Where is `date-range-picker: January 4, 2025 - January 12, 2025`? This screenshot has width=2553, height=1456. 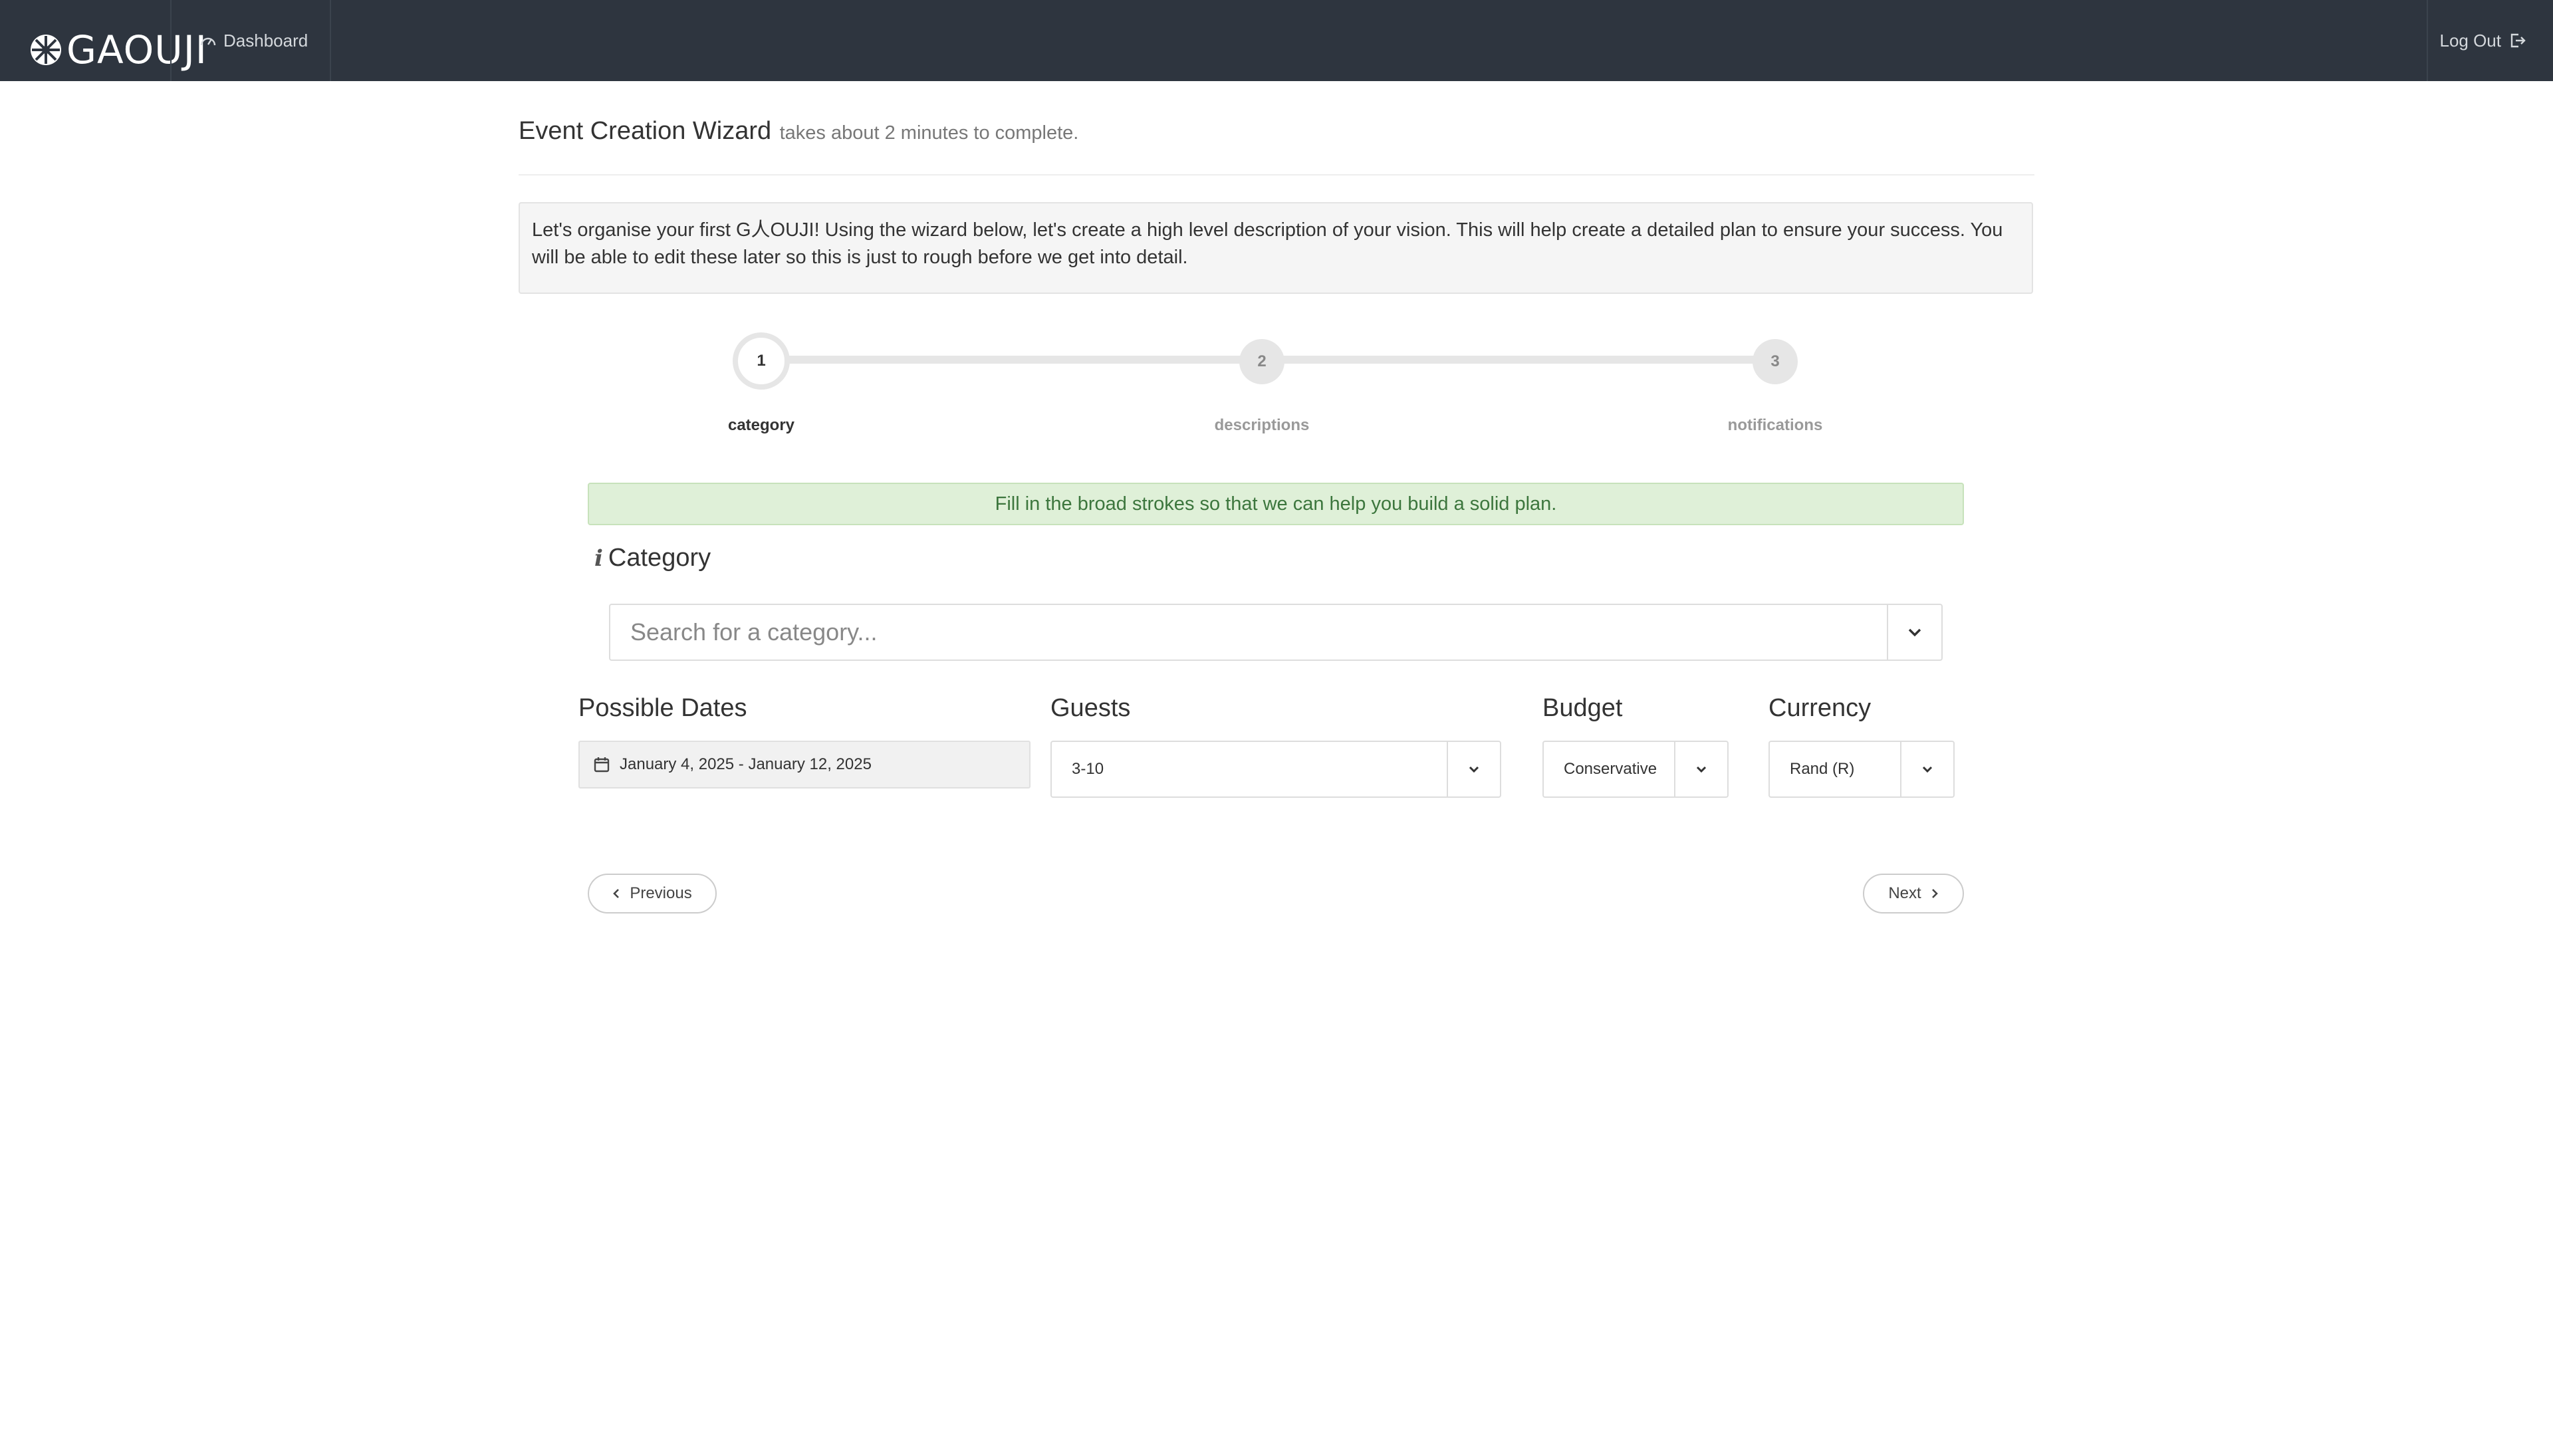
date-range-picker: January 4, 2025 - January 12, 2025 is located at coordinates (804, 765).